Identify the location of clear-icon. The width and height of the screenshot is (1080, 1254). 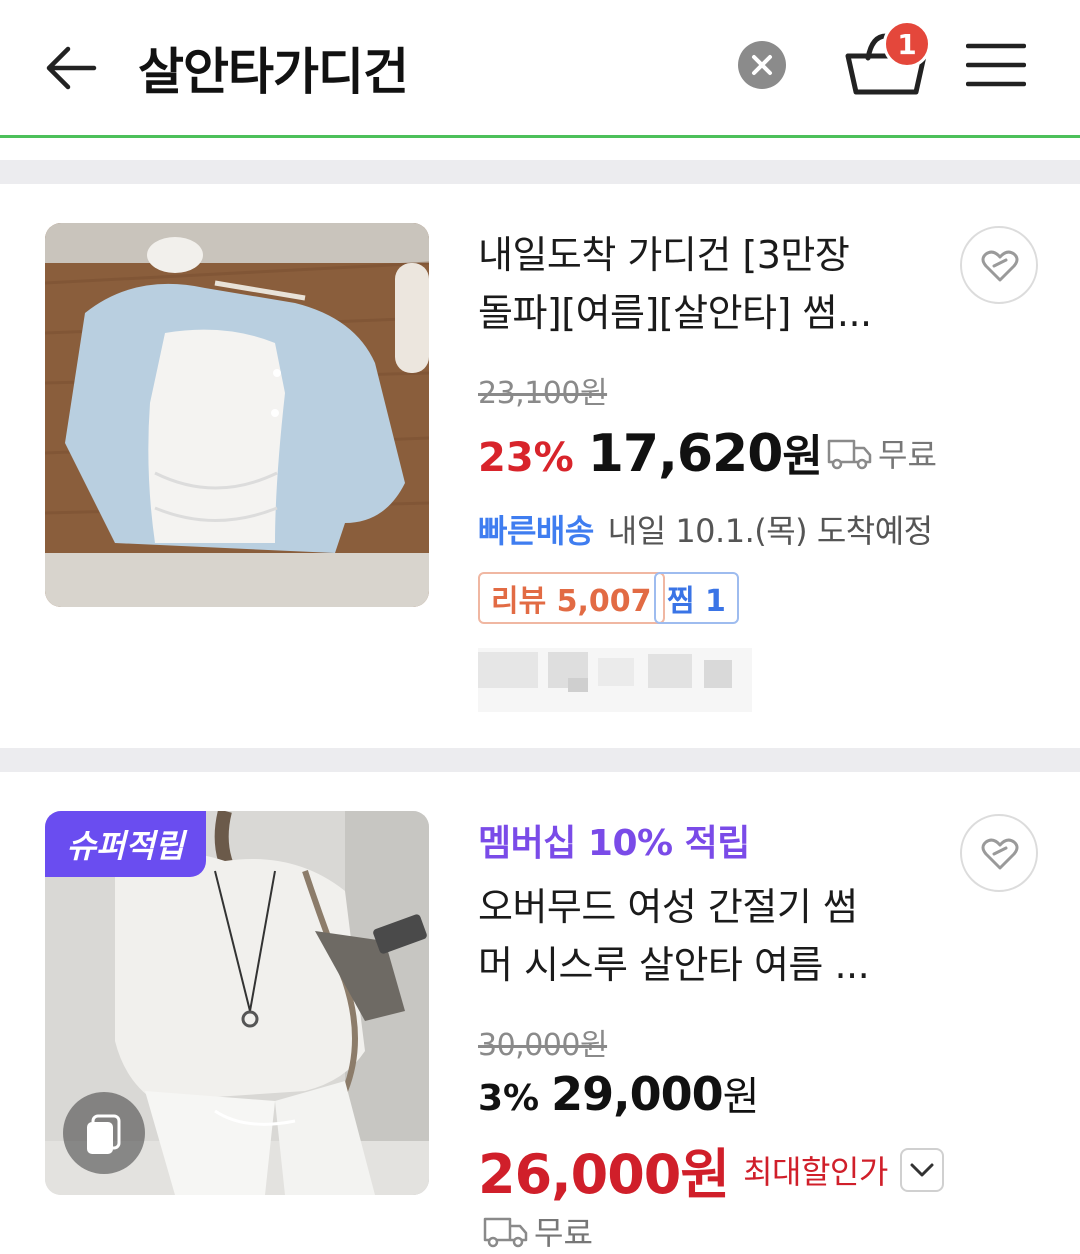
(762, 65).